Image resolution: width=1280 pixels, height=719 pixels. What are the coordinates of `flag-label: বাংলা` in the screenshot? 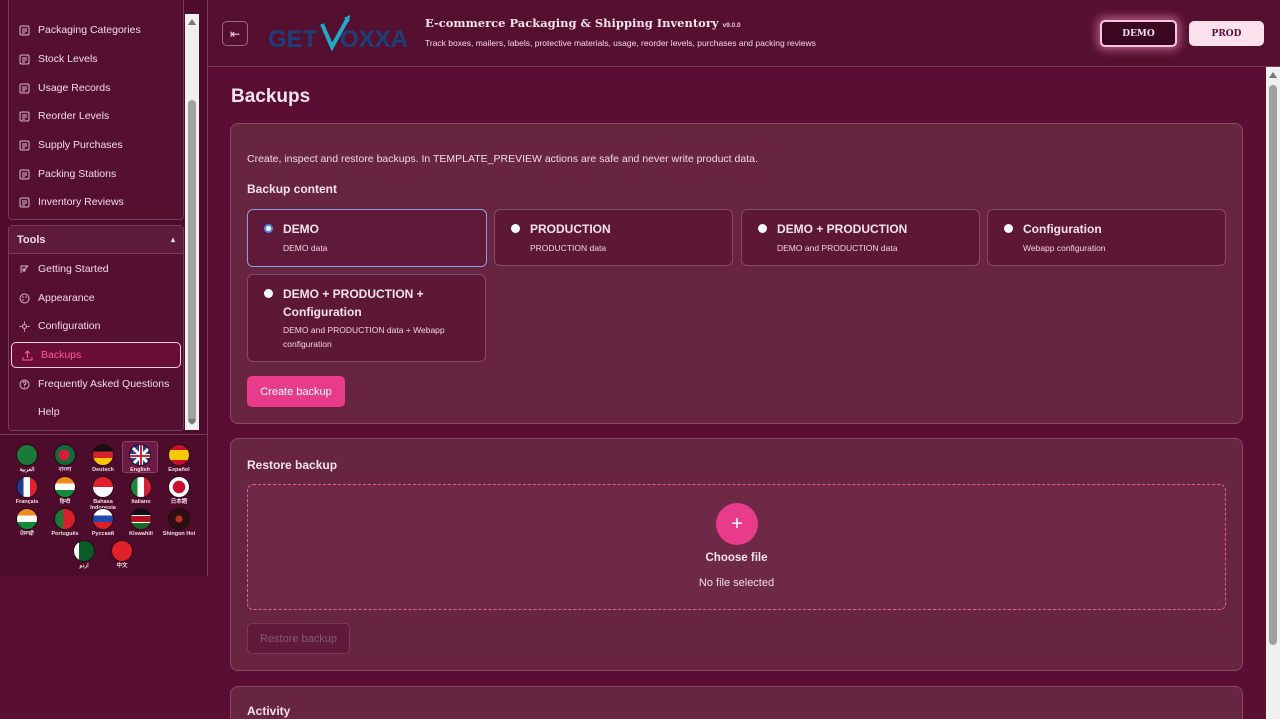 It's located at (65, 470).